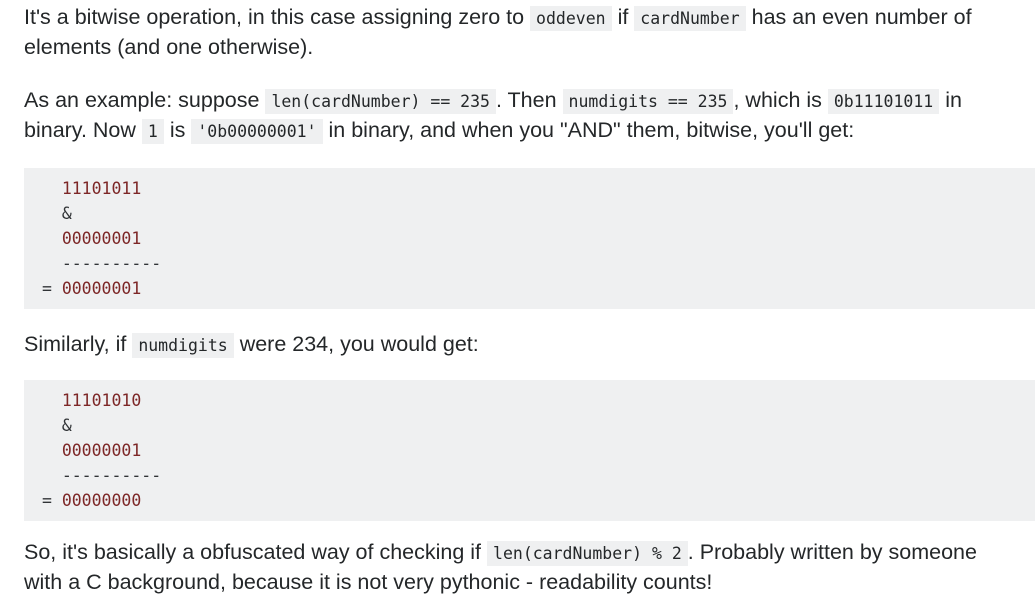 This screenshot has width=1035, height=601. What do you see at coordinates (533, 400) in the screenshot?
I see `code-line: 11101010` at bounding box center [533, 400].